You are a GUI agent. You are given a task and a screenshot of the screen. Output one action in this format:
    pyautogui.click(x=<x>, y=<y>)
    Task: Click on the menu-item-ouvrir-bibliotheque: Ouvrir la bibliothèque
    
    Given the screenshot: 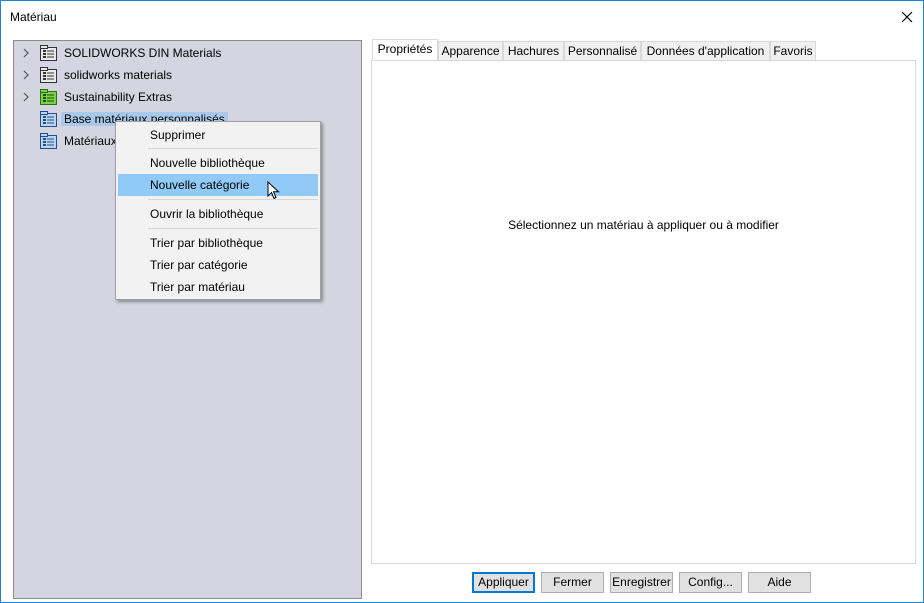 What is the action you would take?
    pyautogui.click(x=218, y=214)
    